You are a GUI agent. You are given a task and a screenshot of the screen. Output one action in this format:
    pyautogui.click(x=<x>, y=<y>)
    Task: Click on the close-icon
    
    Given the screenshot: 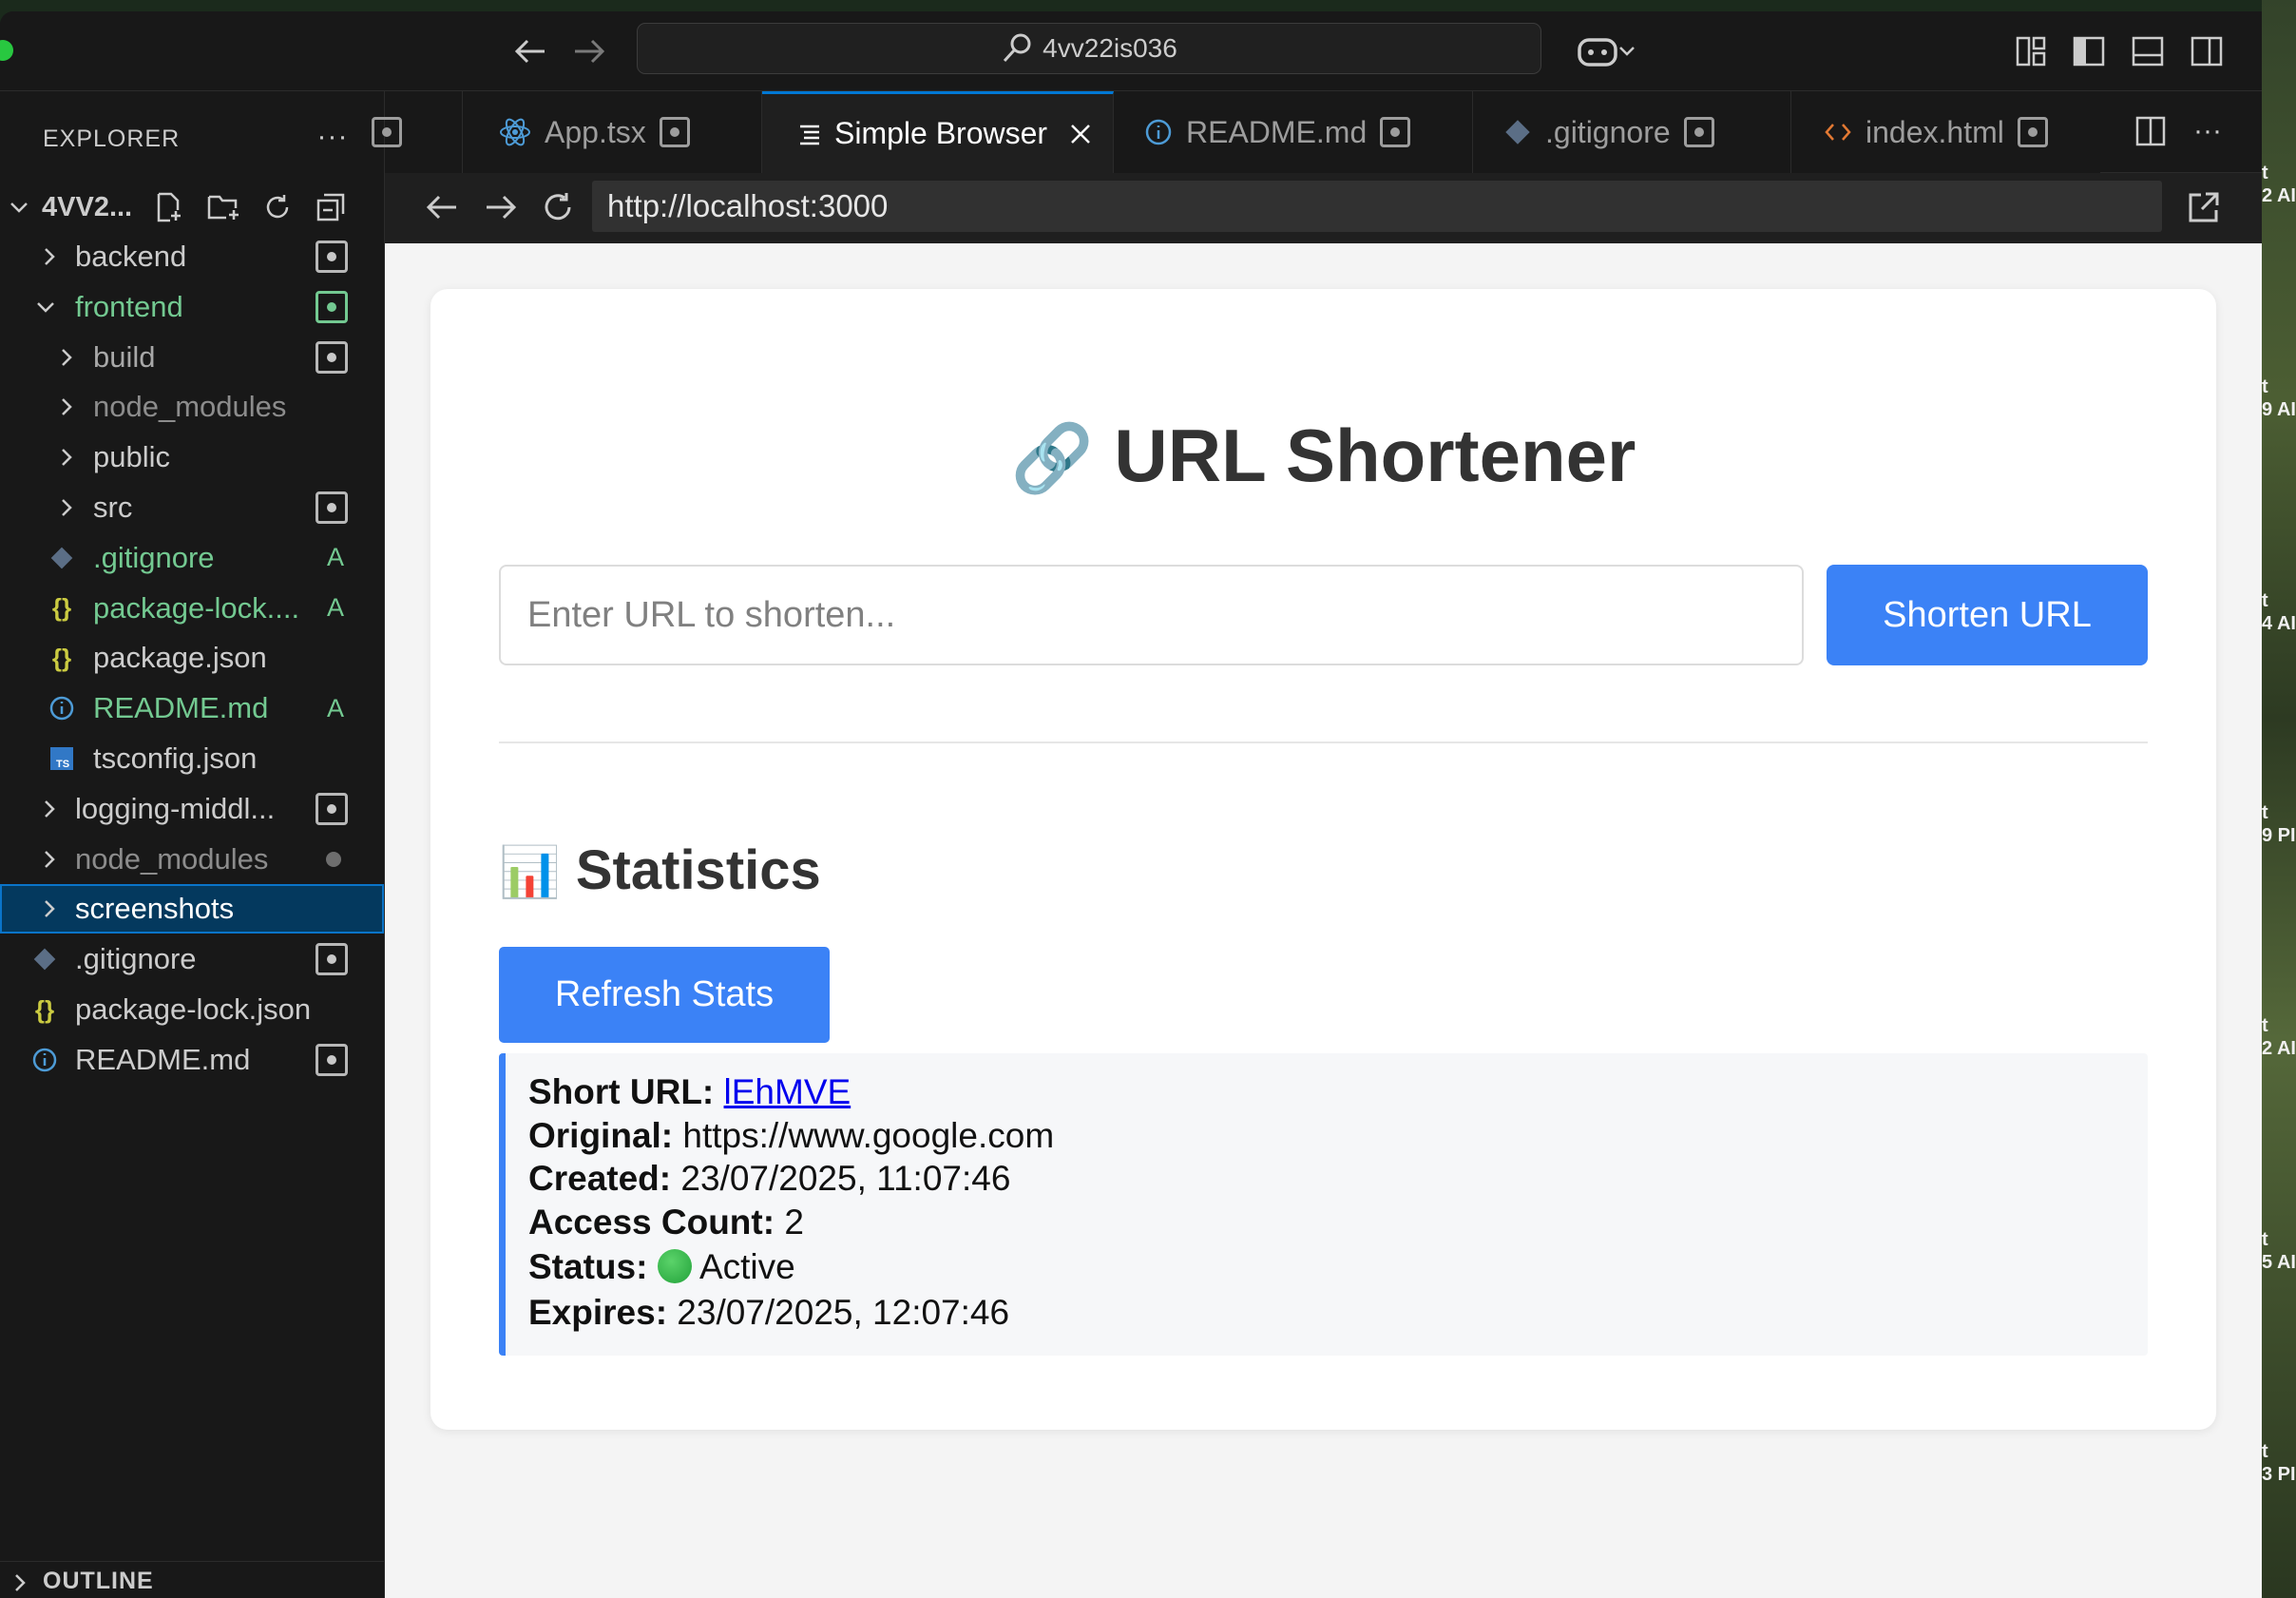 What is the action you would take?
    pyautogui.click(x=1080, y=134)
    